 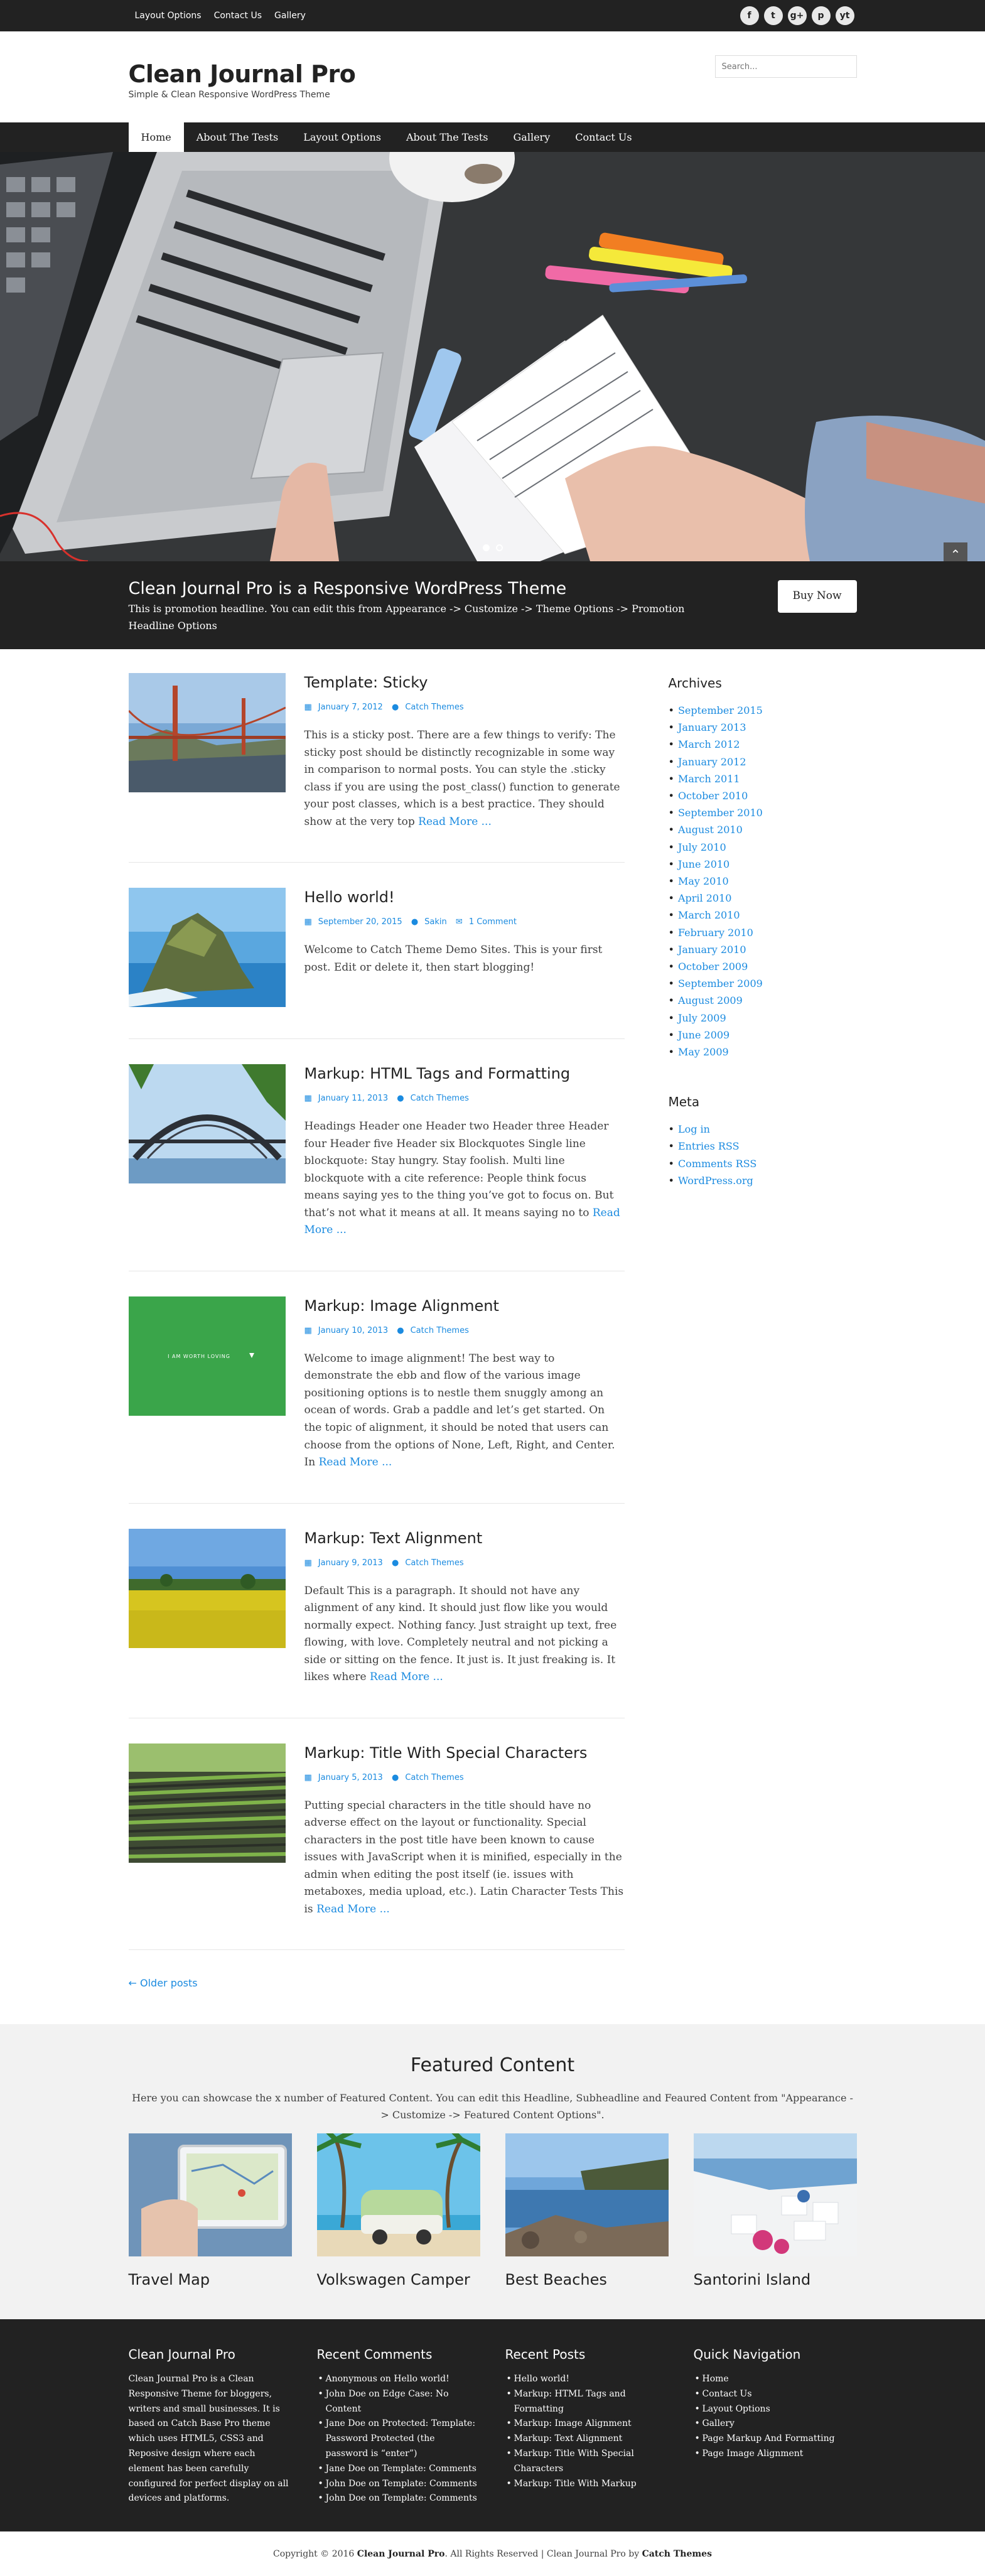 I want to click on entries-rss-link: Entries RSS, so click(x=709, y=1146).